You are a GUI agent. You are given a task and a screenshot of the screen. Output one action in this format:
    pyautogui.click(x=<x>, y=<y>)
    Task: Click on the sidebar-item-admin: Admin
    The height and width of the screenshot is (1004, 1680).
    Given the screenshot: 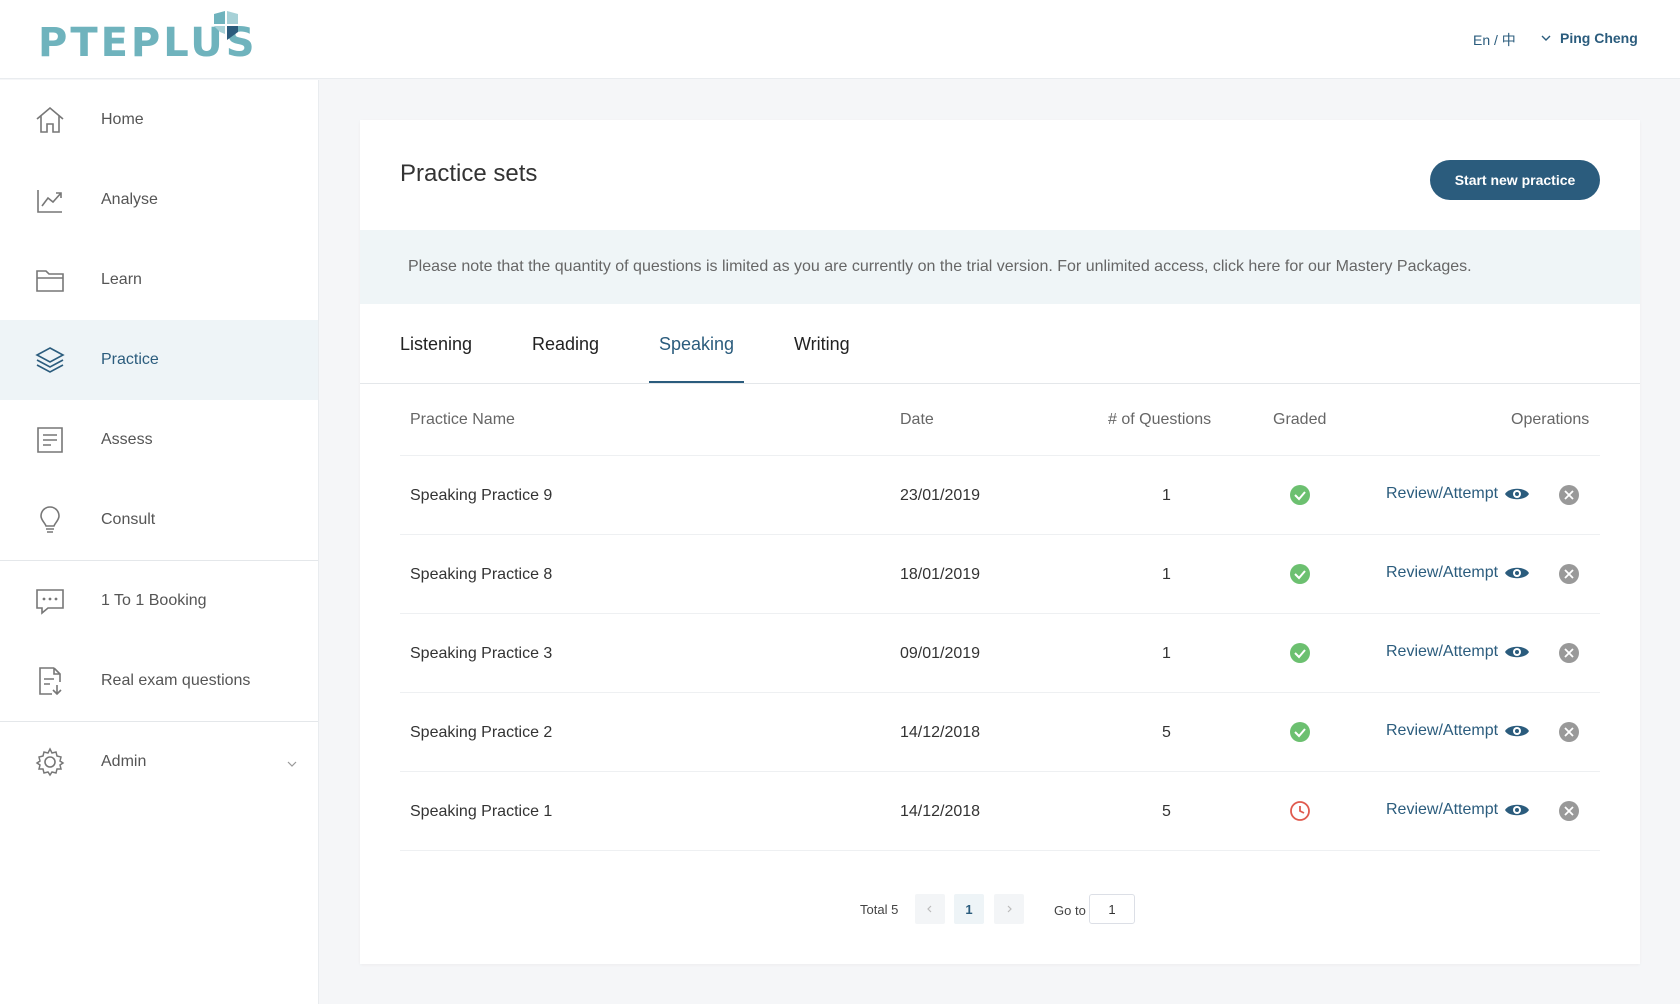 What is the action you would take?
    pyautogui.click(x=159, y=762)
    